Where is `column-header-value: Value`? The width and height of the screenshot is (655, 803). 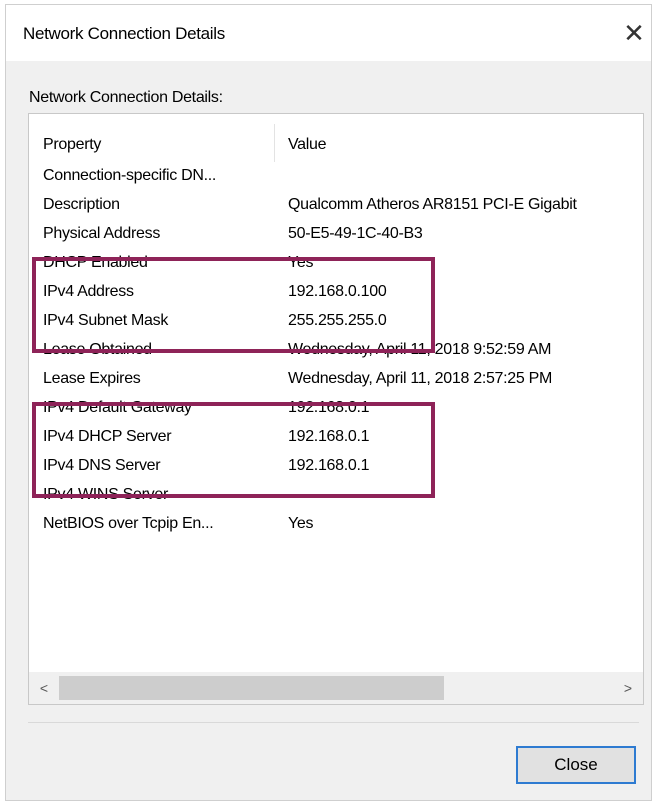 column-header-value: Value is located at coordinates (307, 145).